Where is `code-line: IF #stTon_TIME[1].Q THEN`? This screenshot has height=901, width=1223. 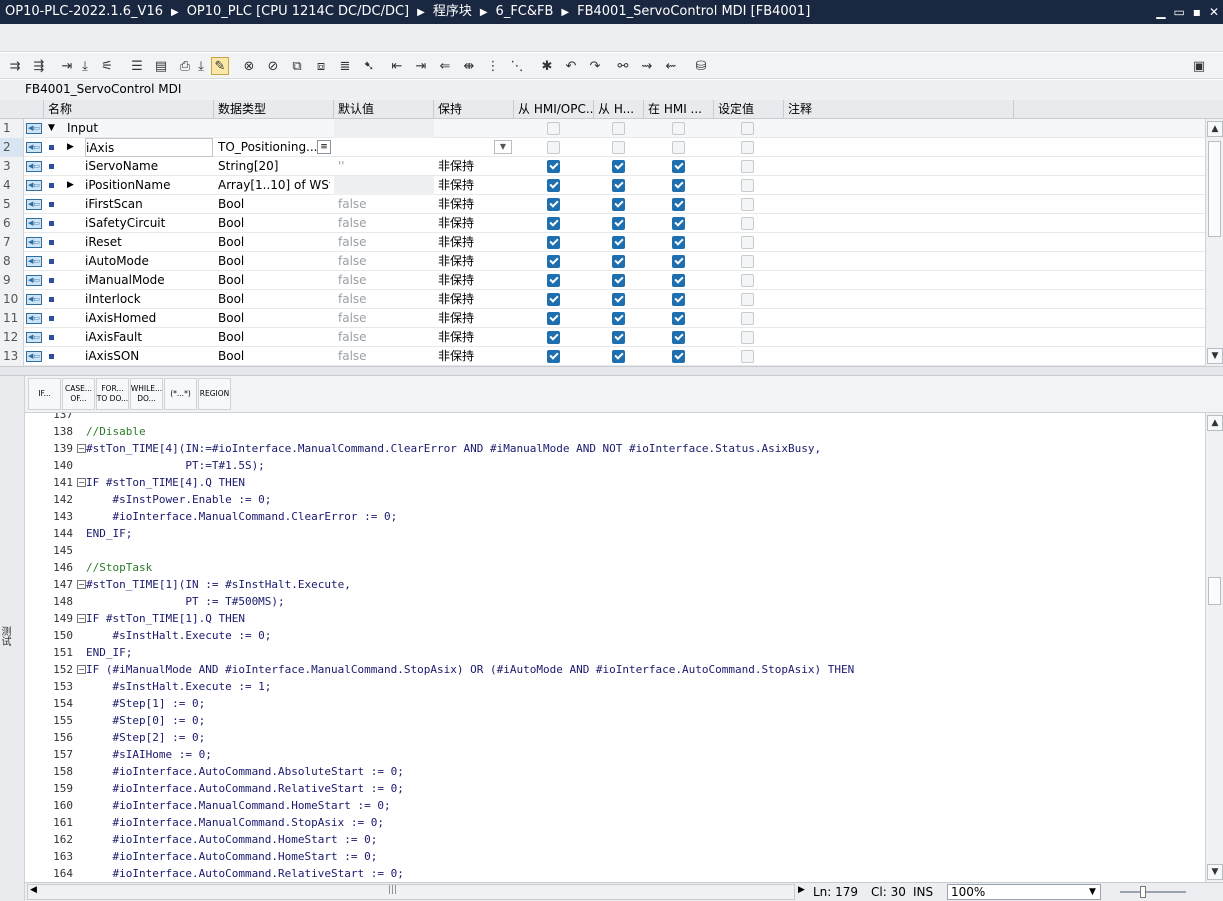 code-line: IF #stTon_TIME[1].Q THEN is located at coordinates (165, 618).